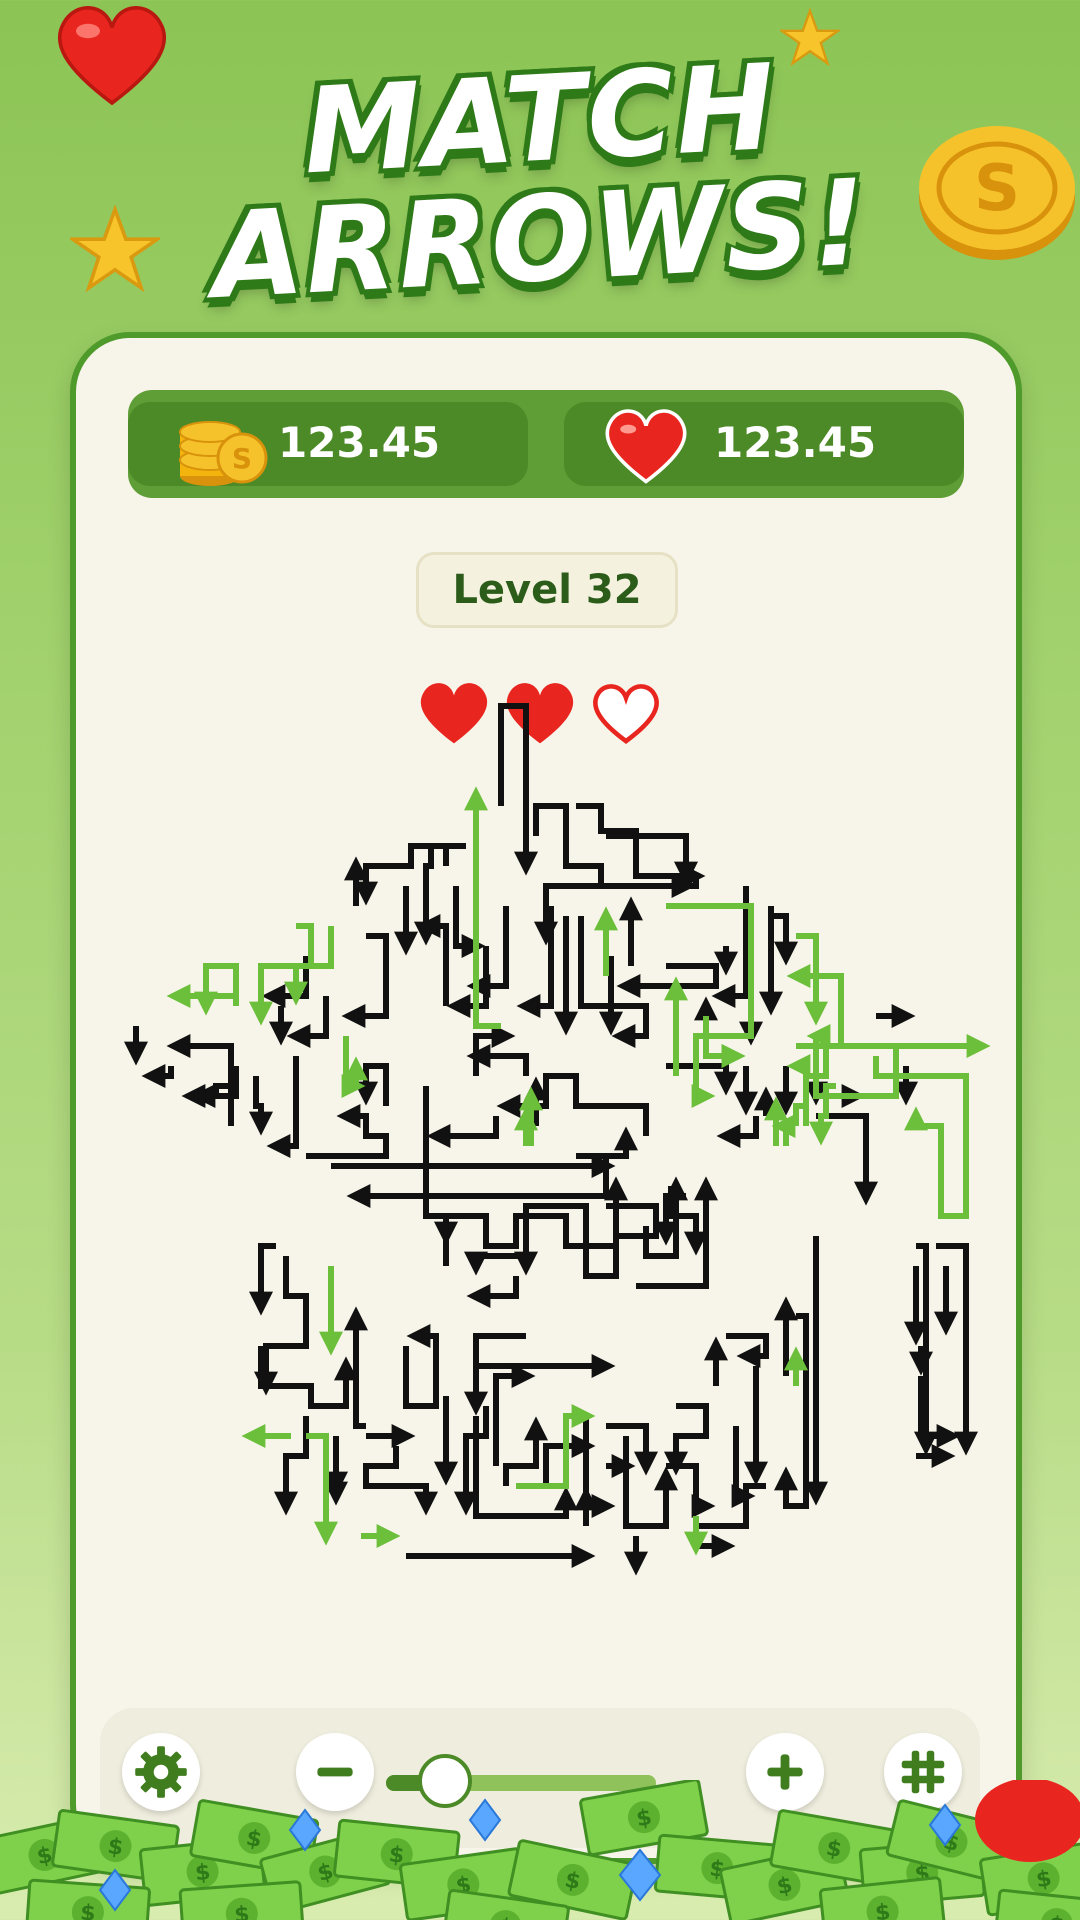 This screenshot has height=1920, width=1080. What do you see at coordinates (112, 56) in the screenshot?
I see `heart-icon` at bounding box center [112, 56].